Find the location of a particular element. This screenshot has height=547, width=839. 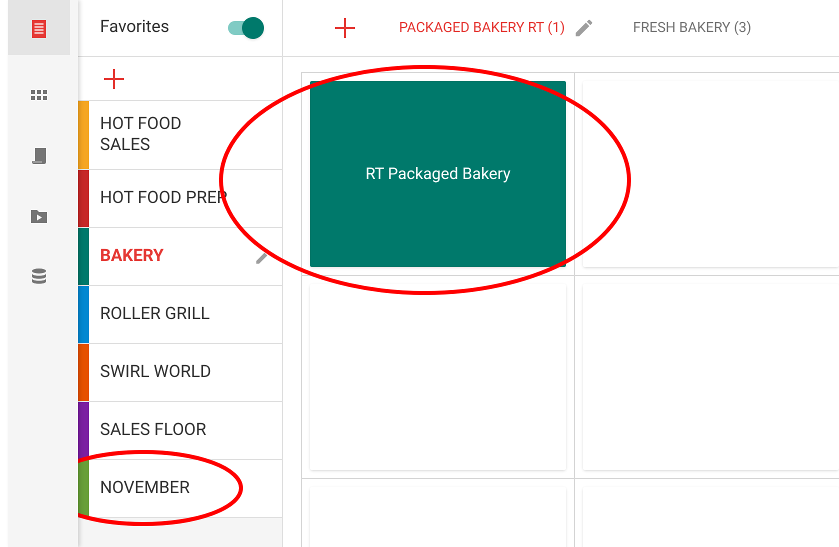

add-tab-button is located at coordinates (345, 28).